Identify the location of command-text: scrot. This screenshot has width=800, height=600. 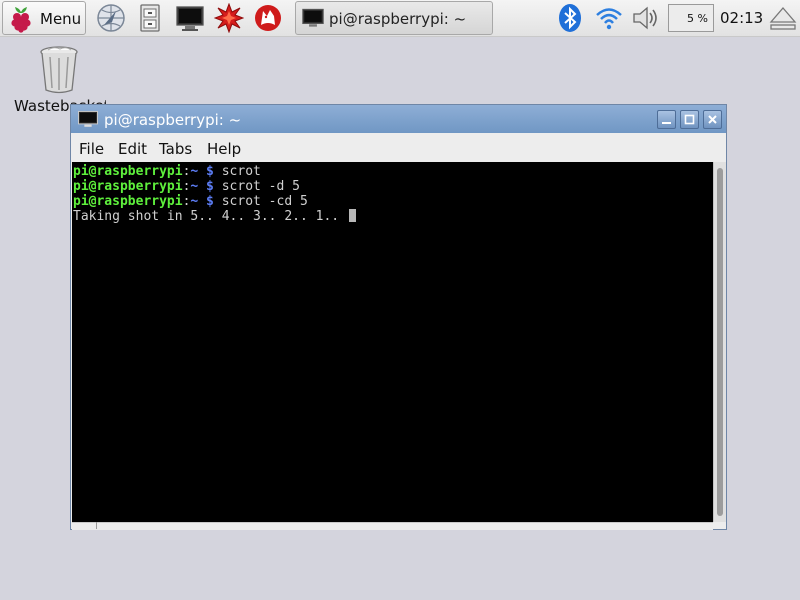
(241, 171).